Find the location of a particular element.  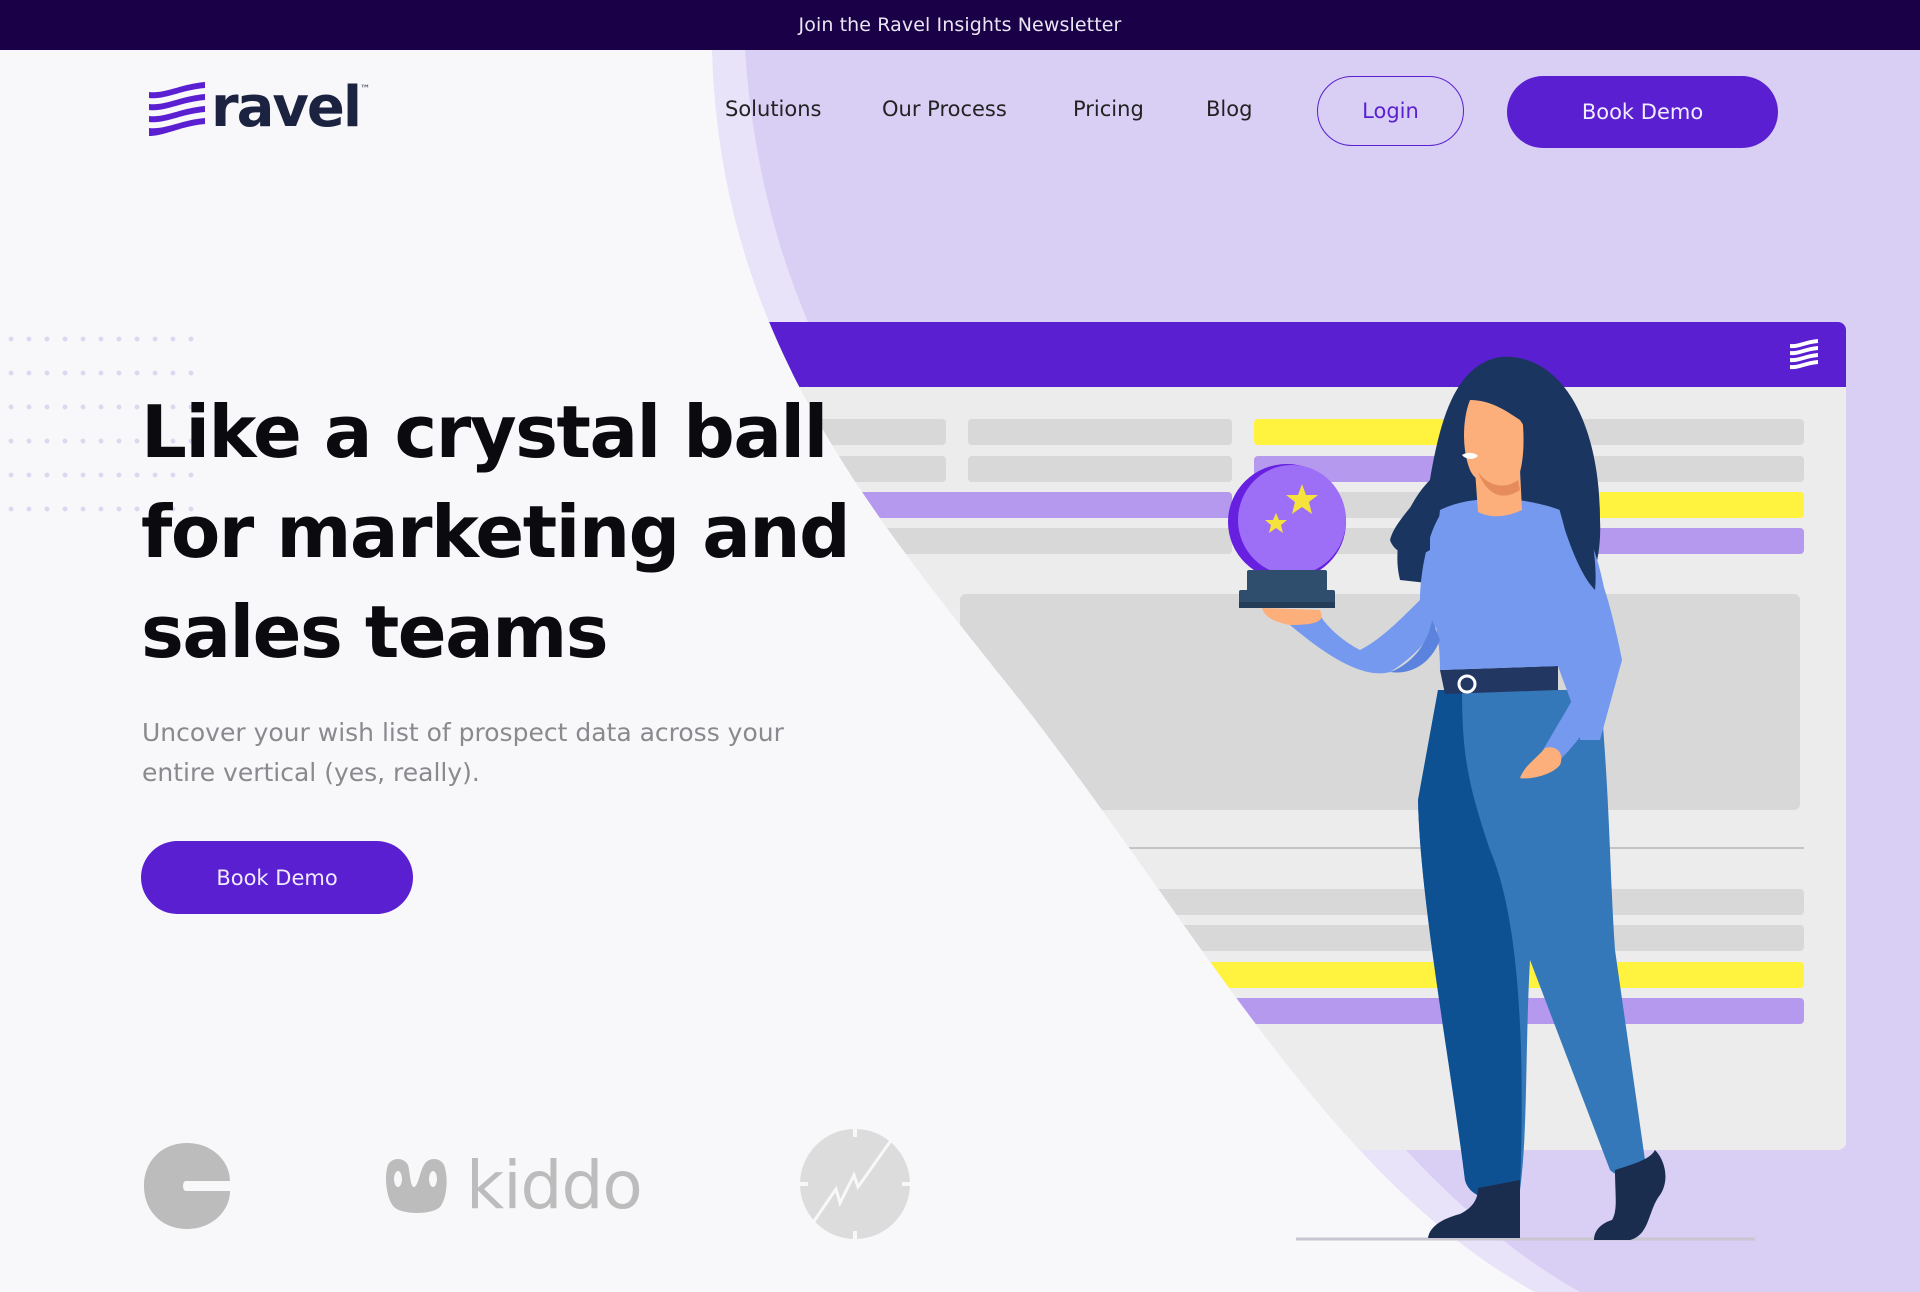

client-kiddo-logo: kiddo is located at coordinates (512, 1185).